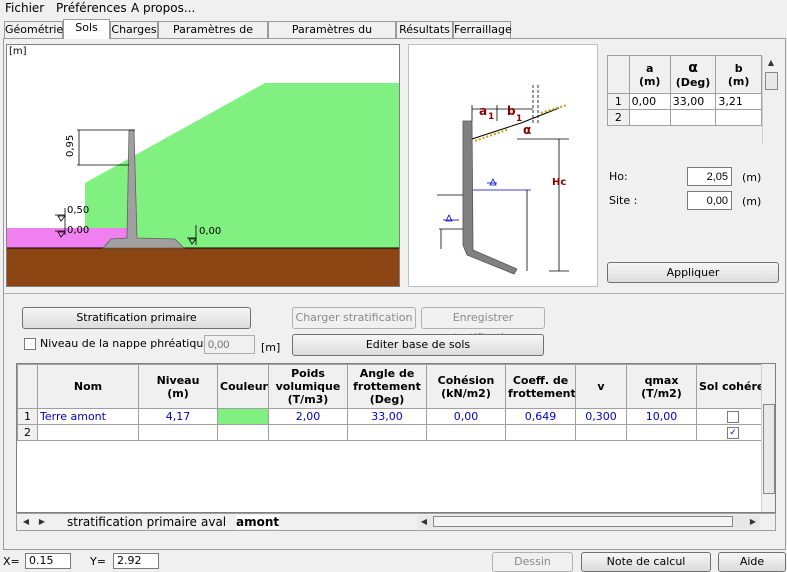 The width and height of the screenshot is (787, 572). What do you see at coordinates (86, 29) in the screenshot?
I see `tab-sols: Sols` at bounding box center [86, 29].